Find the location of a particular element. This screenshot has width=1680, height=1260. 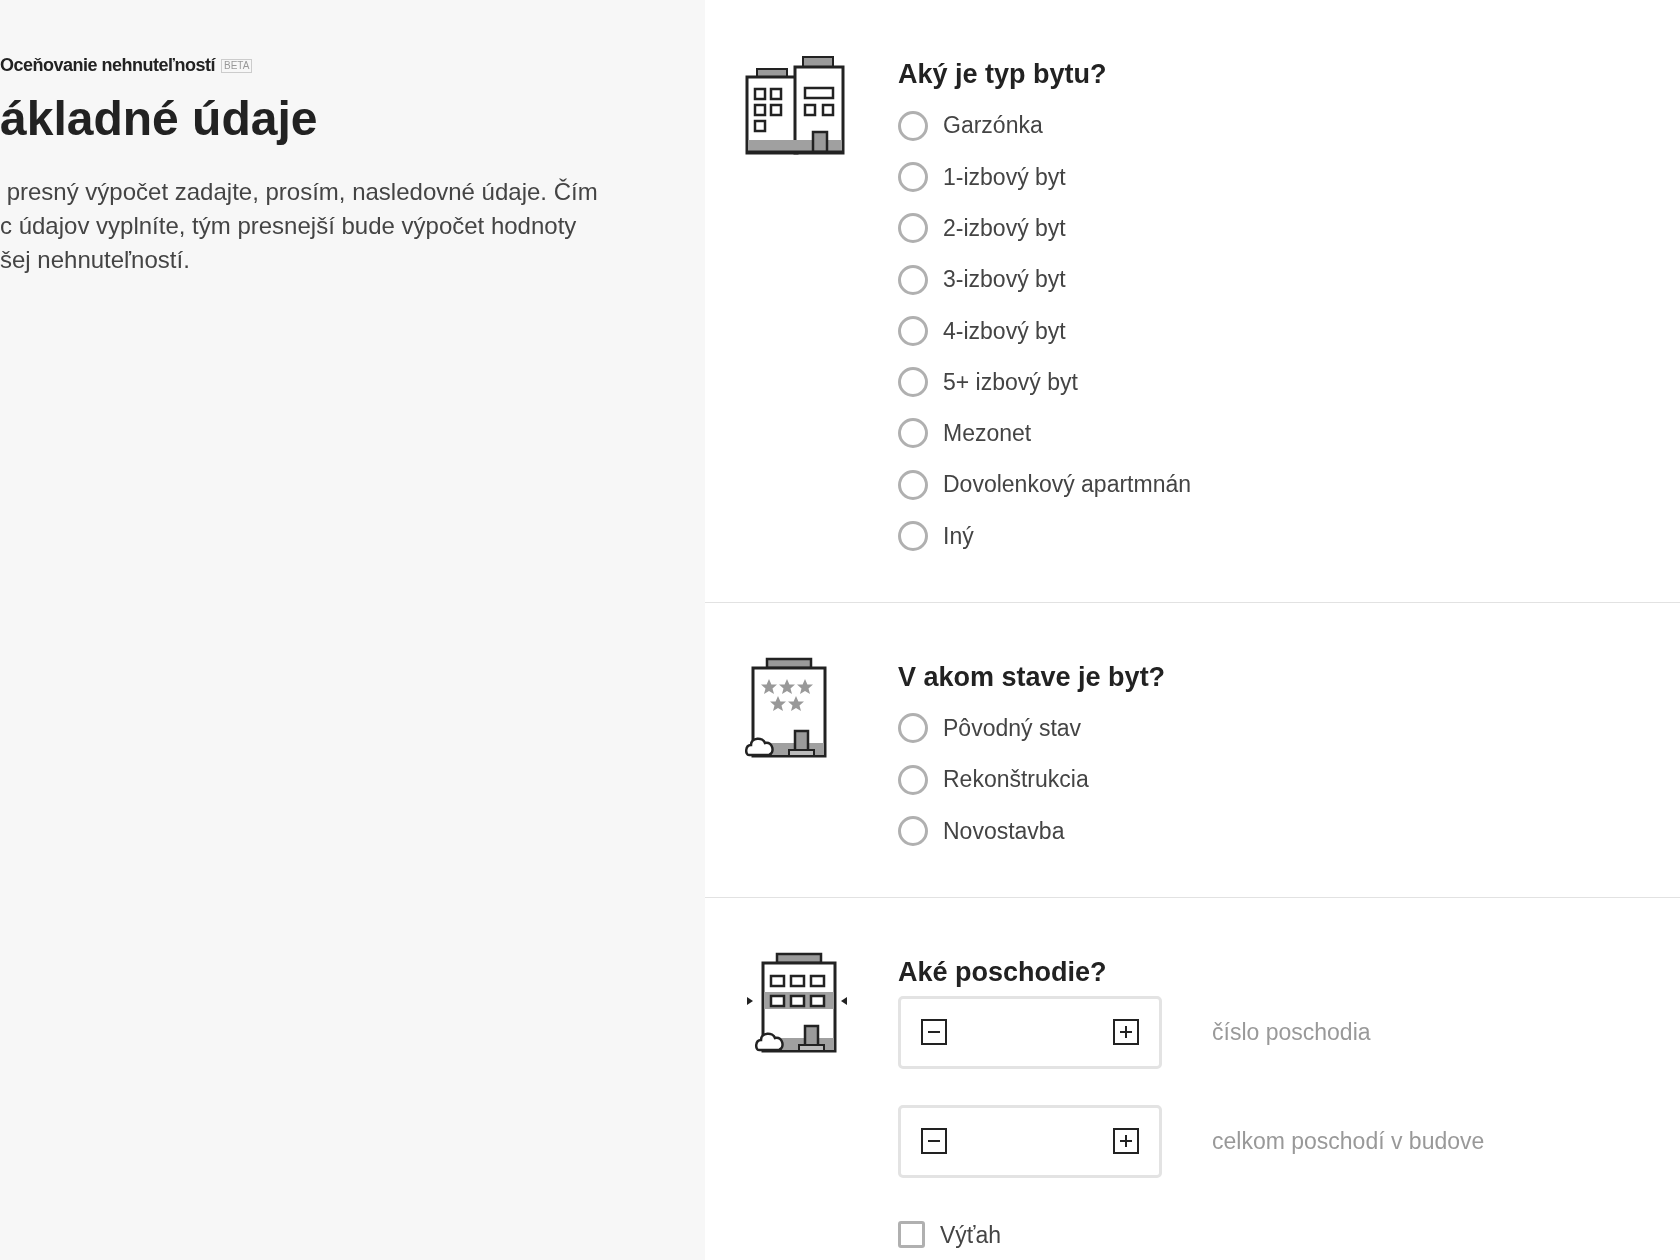

option-label: Mezonet is located at coordinates (987, 434).